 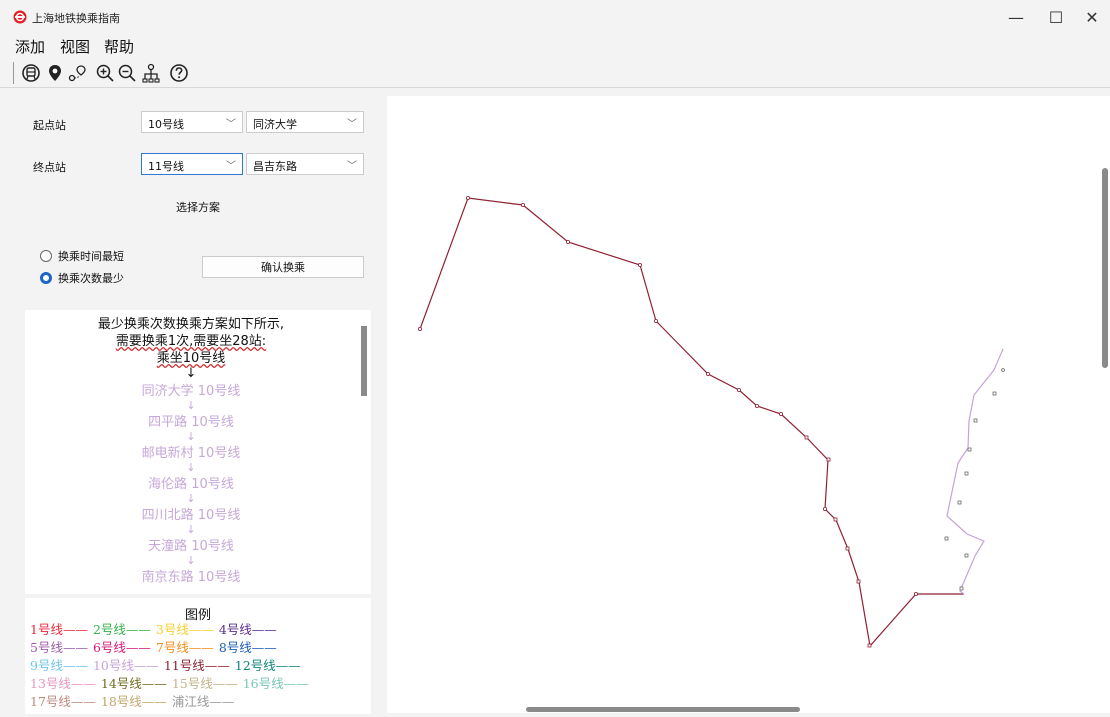 What do you see at coordinates (31, 73) in the screenshot?
I see `metro-icon` at bounding box center [31, 73].